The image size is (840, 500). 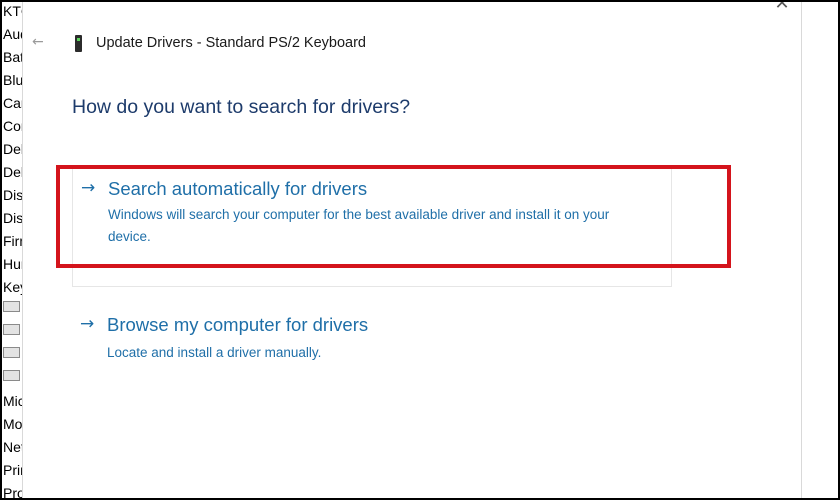 What do you see at coordinates (420, 1) in the screenshot?
I see `frame-border` at bounding box center [420, 1].